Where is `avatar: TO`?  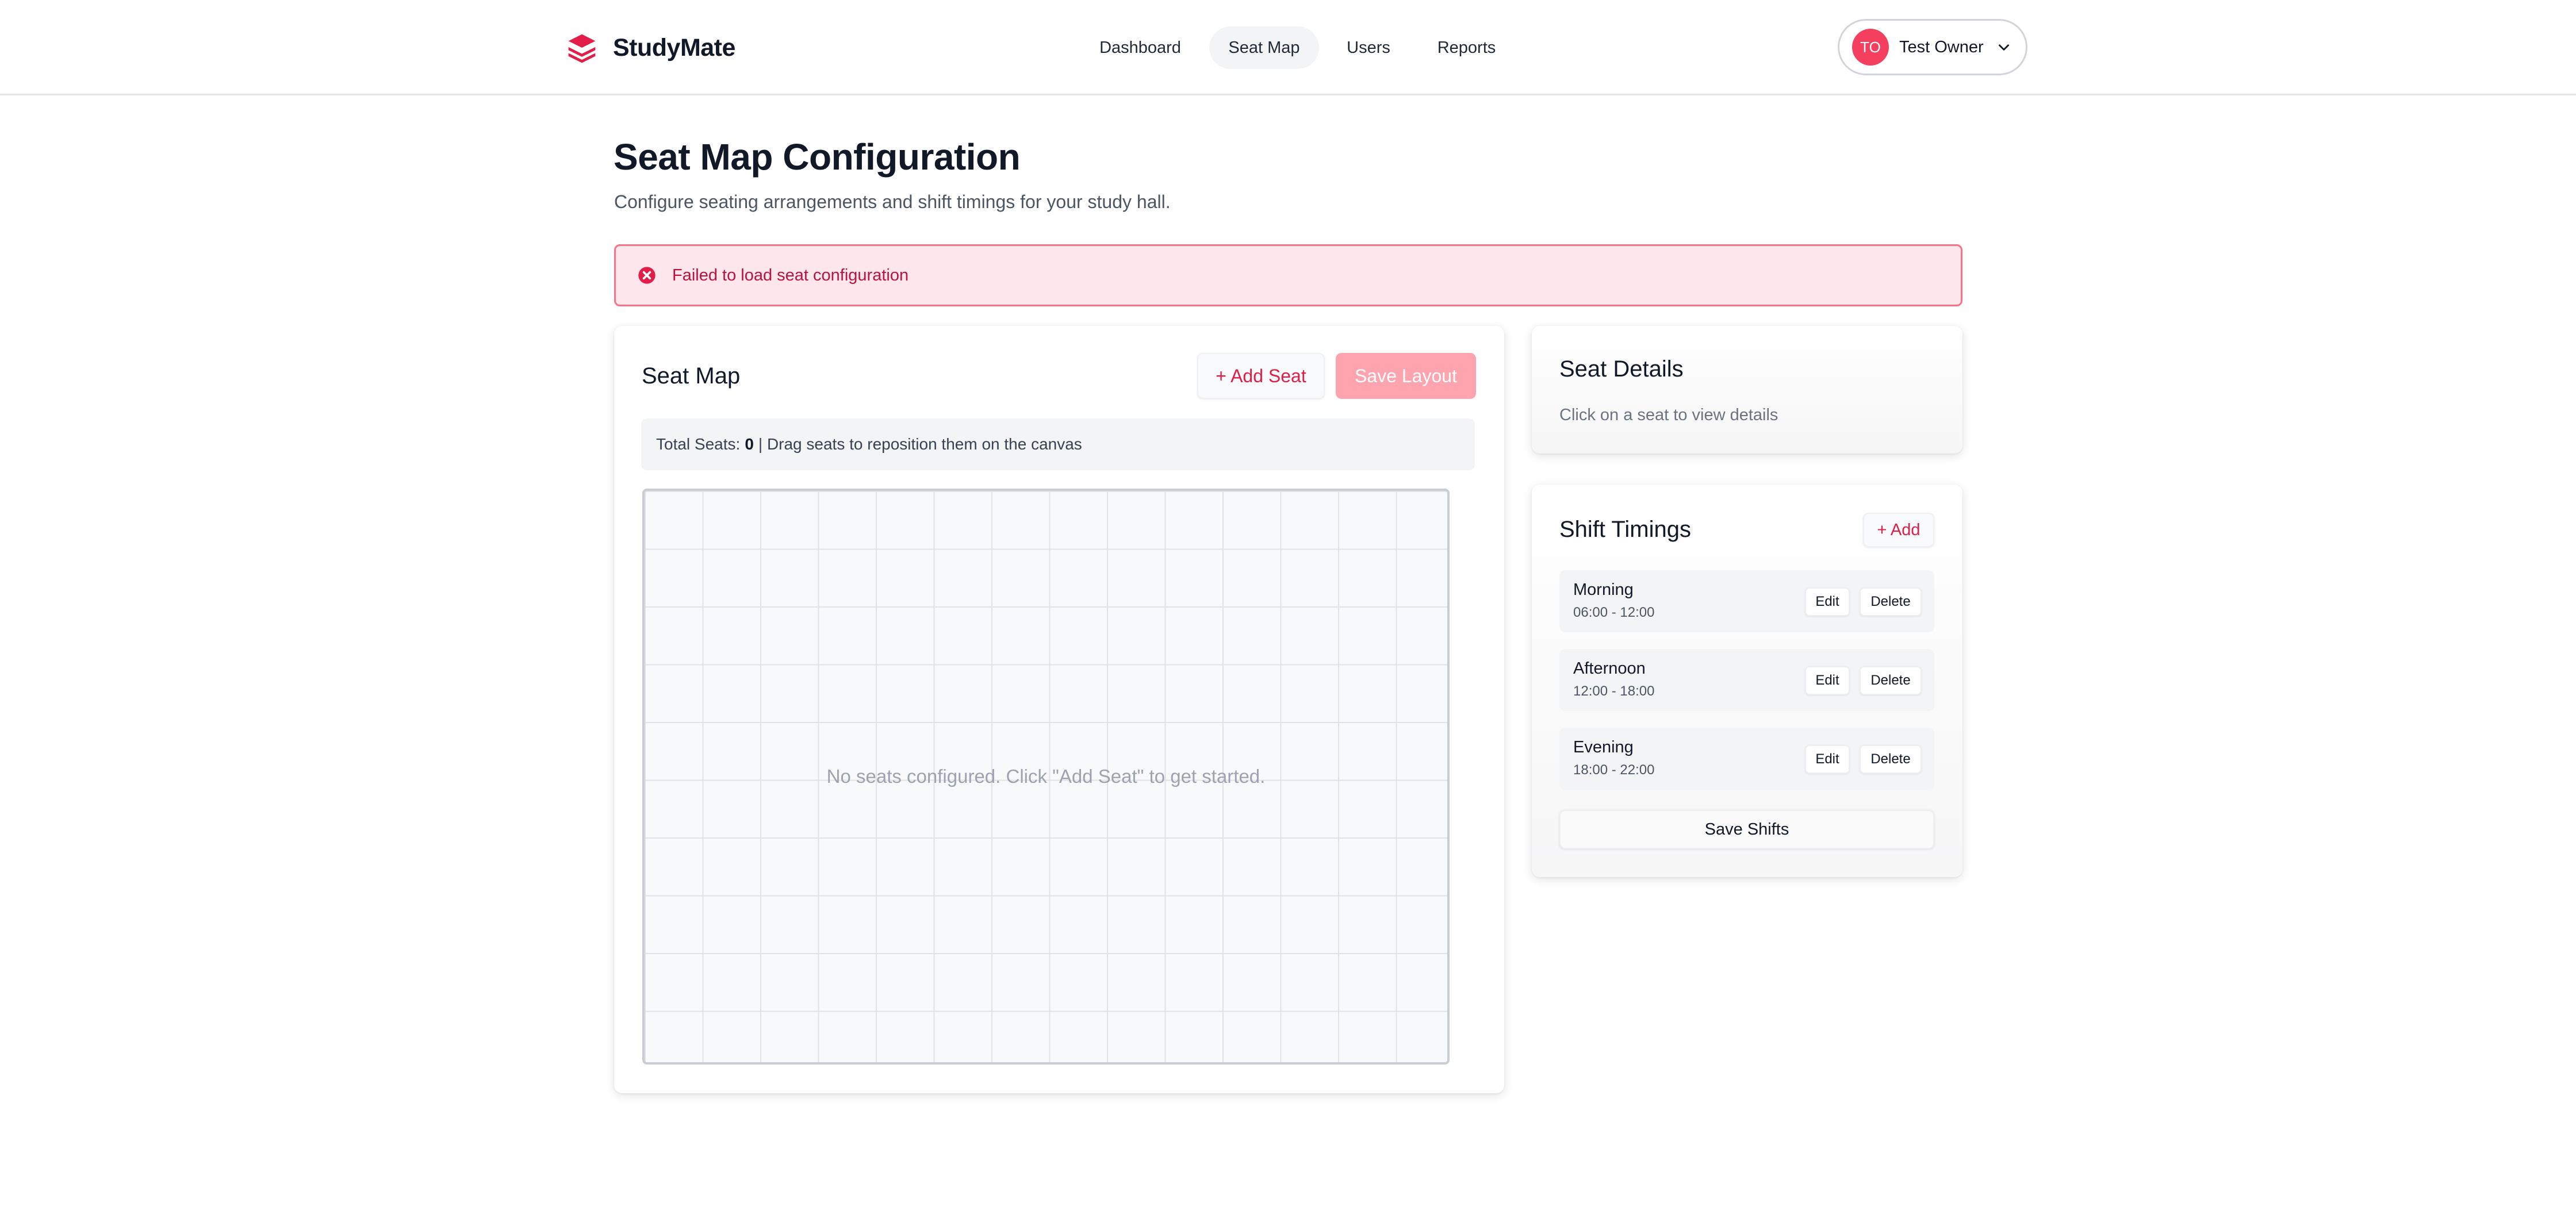
avatar: TO is located at coordinates (1870, 48).